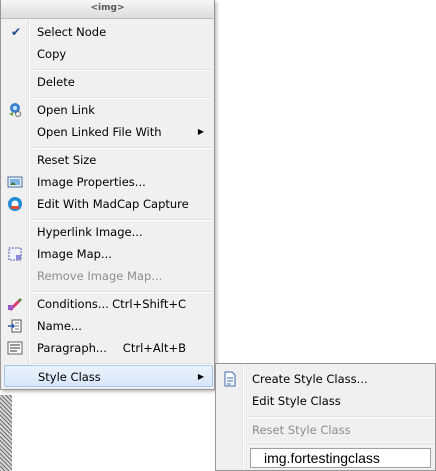  Describe the element at coordinates (15, 326) in the screenshot. I see `name-icon` at that location.